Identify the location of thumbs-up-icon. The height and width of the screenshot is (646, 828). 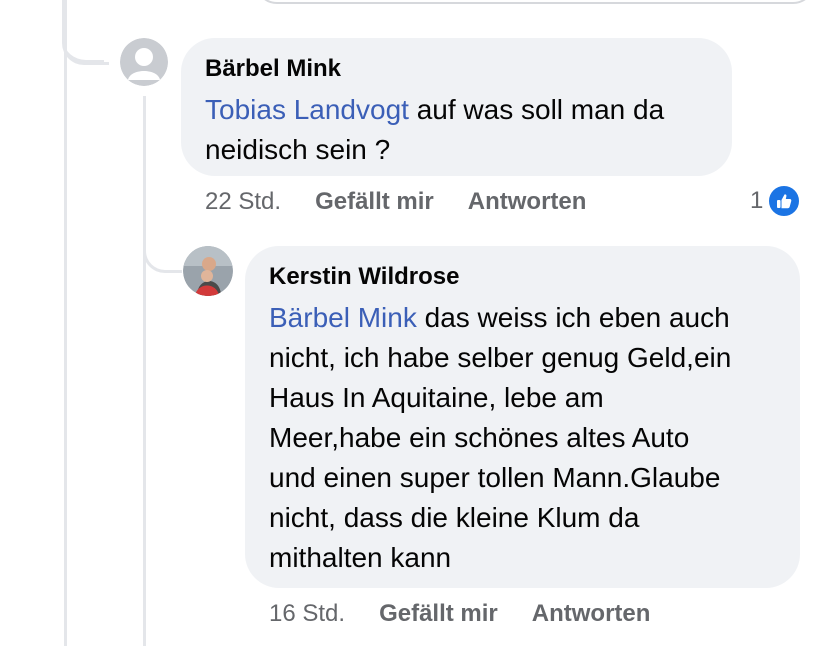
(784, 201).